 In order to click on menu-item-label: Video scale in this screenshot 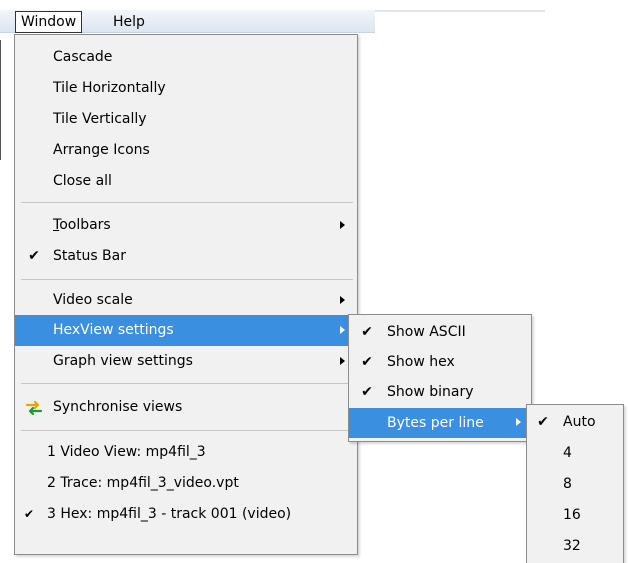, I will do `click(93, 300)`.